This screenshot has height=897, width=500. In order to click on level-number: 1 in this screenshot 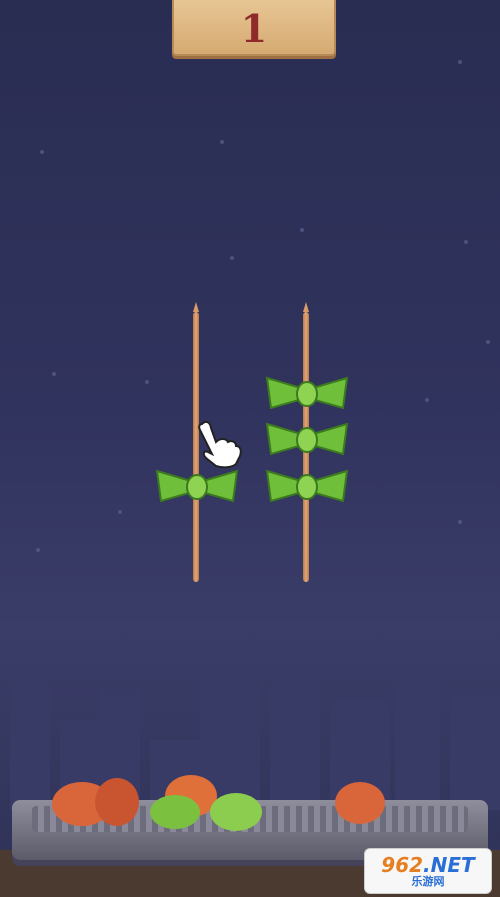, I will do `click(254, 28)`.